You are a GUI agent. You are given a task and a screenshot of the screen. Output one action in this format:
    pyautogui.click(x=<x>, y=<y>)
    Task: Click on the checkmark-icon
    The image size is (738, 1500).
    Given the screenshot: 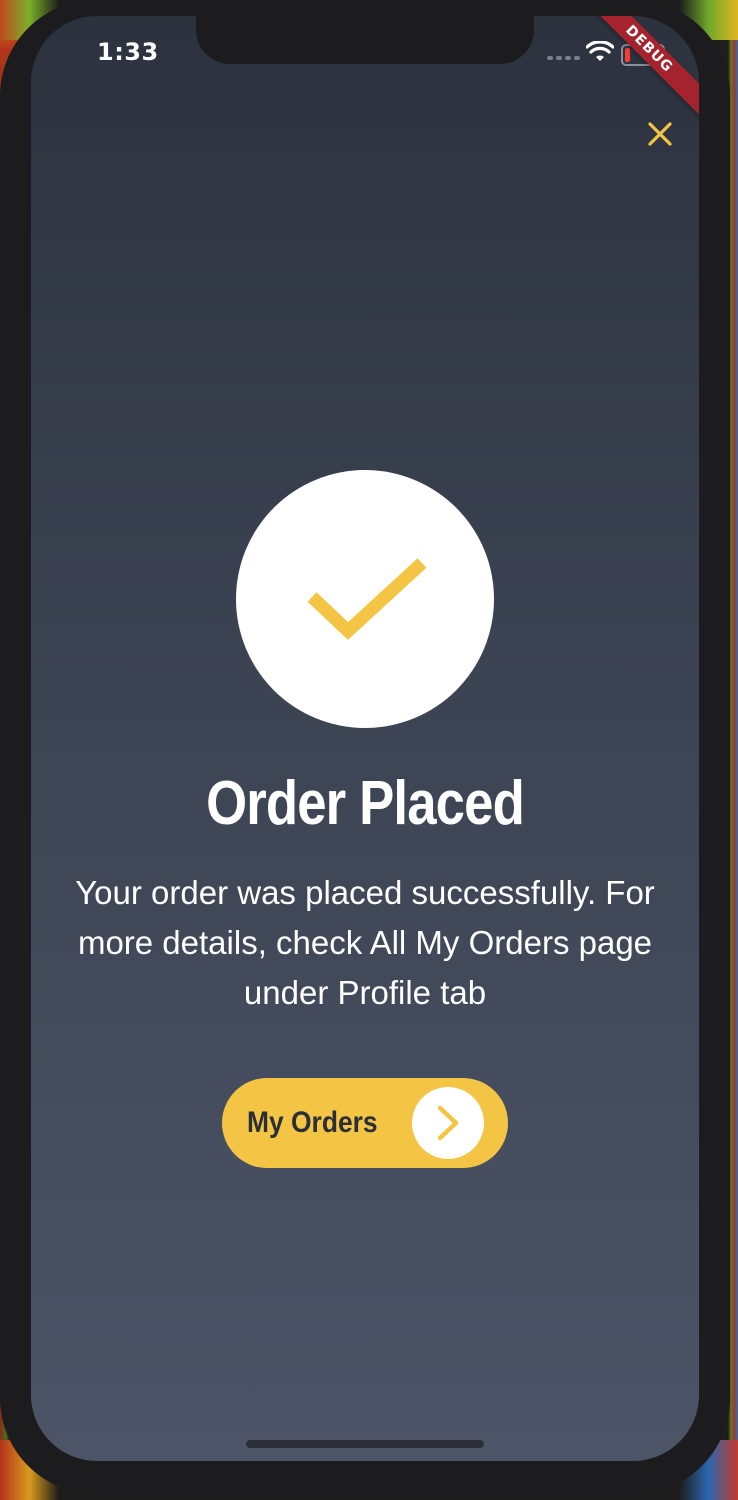 What is the action you would take?
    pyautogui.click(x=367, y=599)
    